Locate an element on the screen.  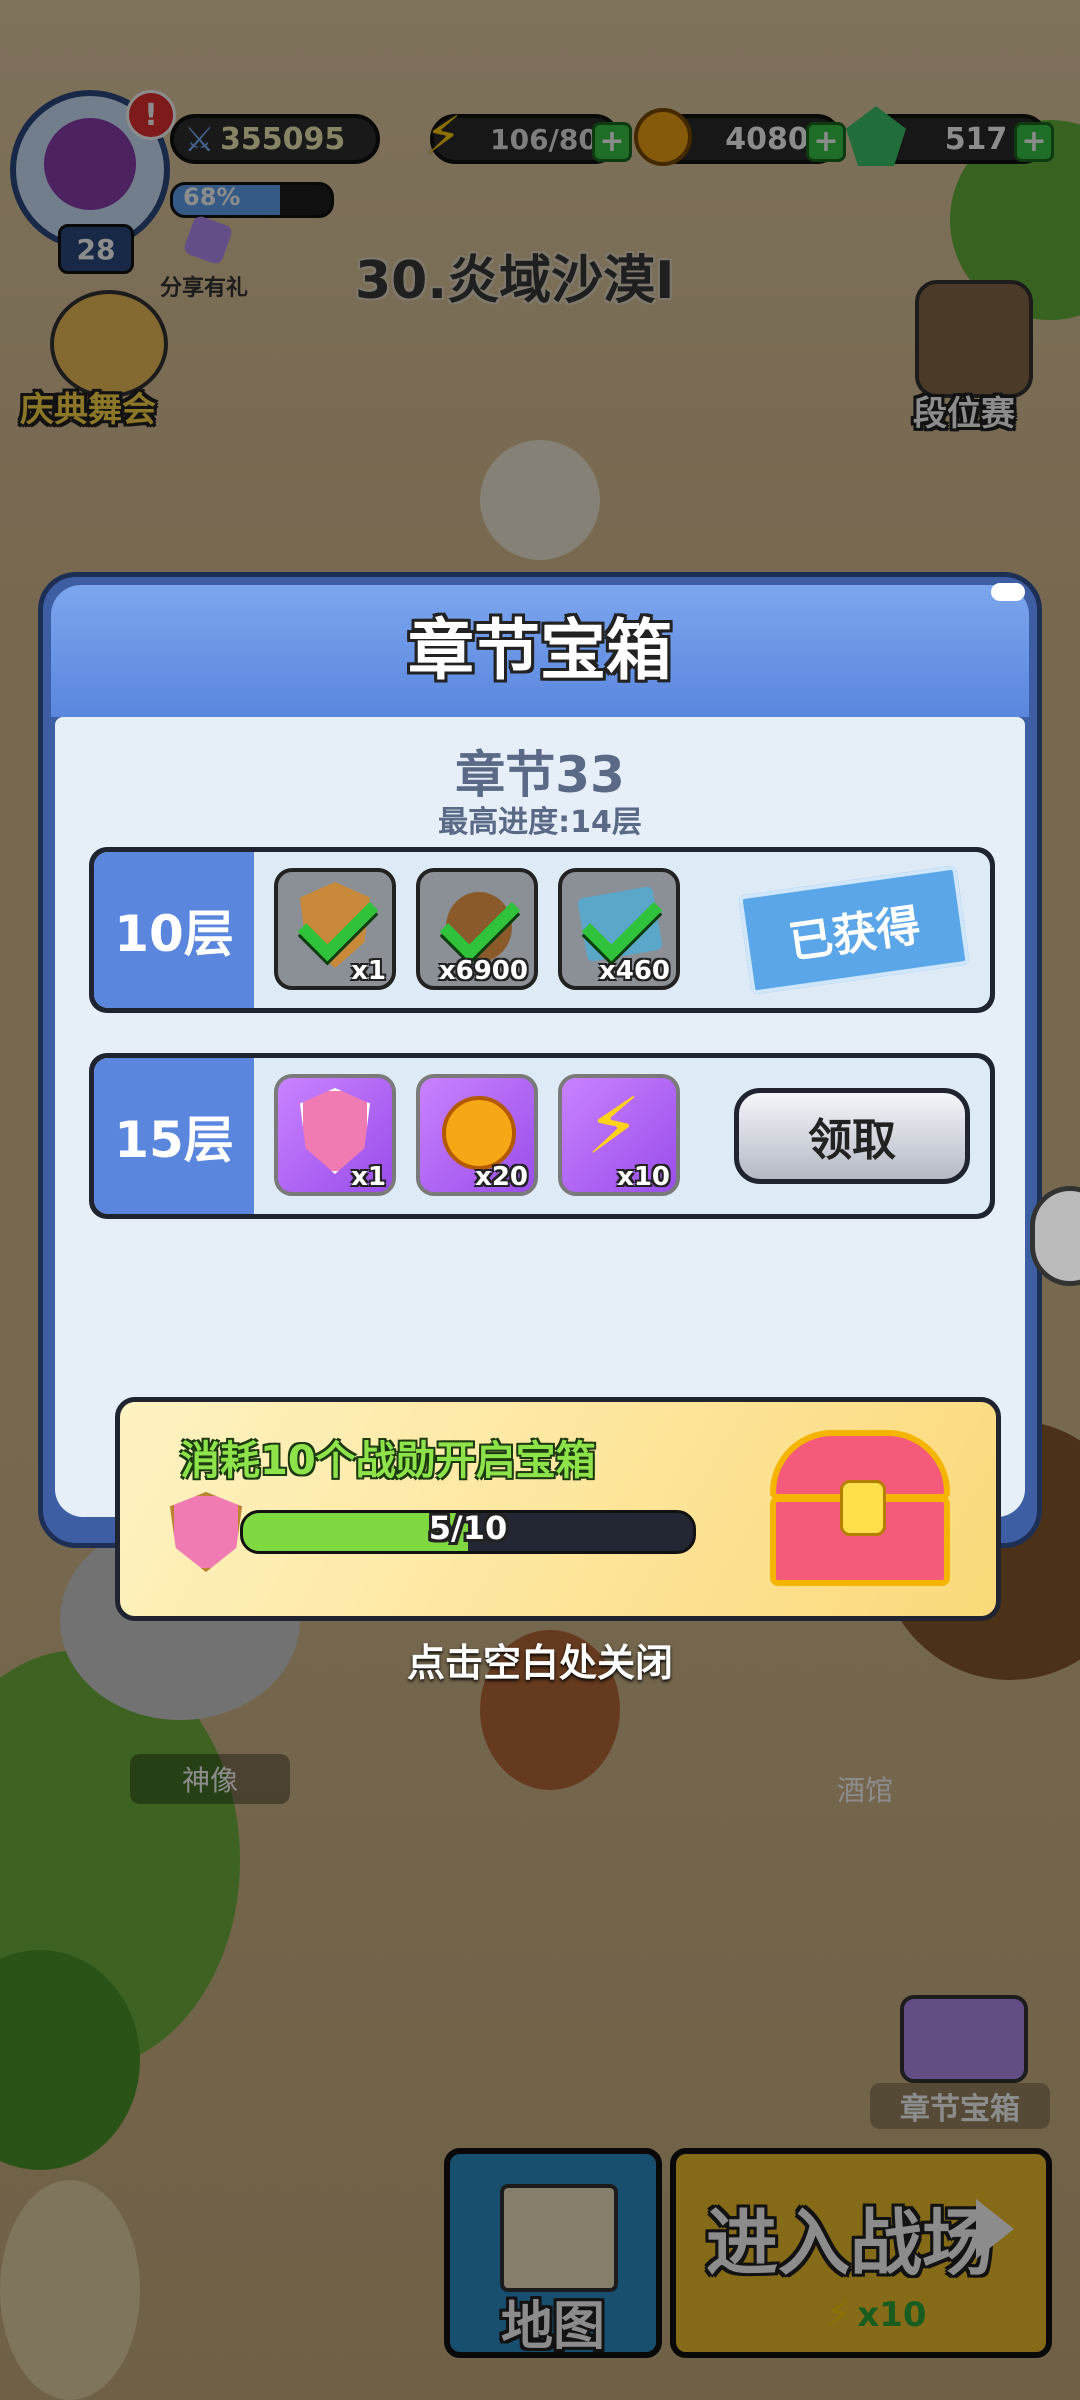
chest-progress-bar: 5/10 is located at coordinates (468, 1532).